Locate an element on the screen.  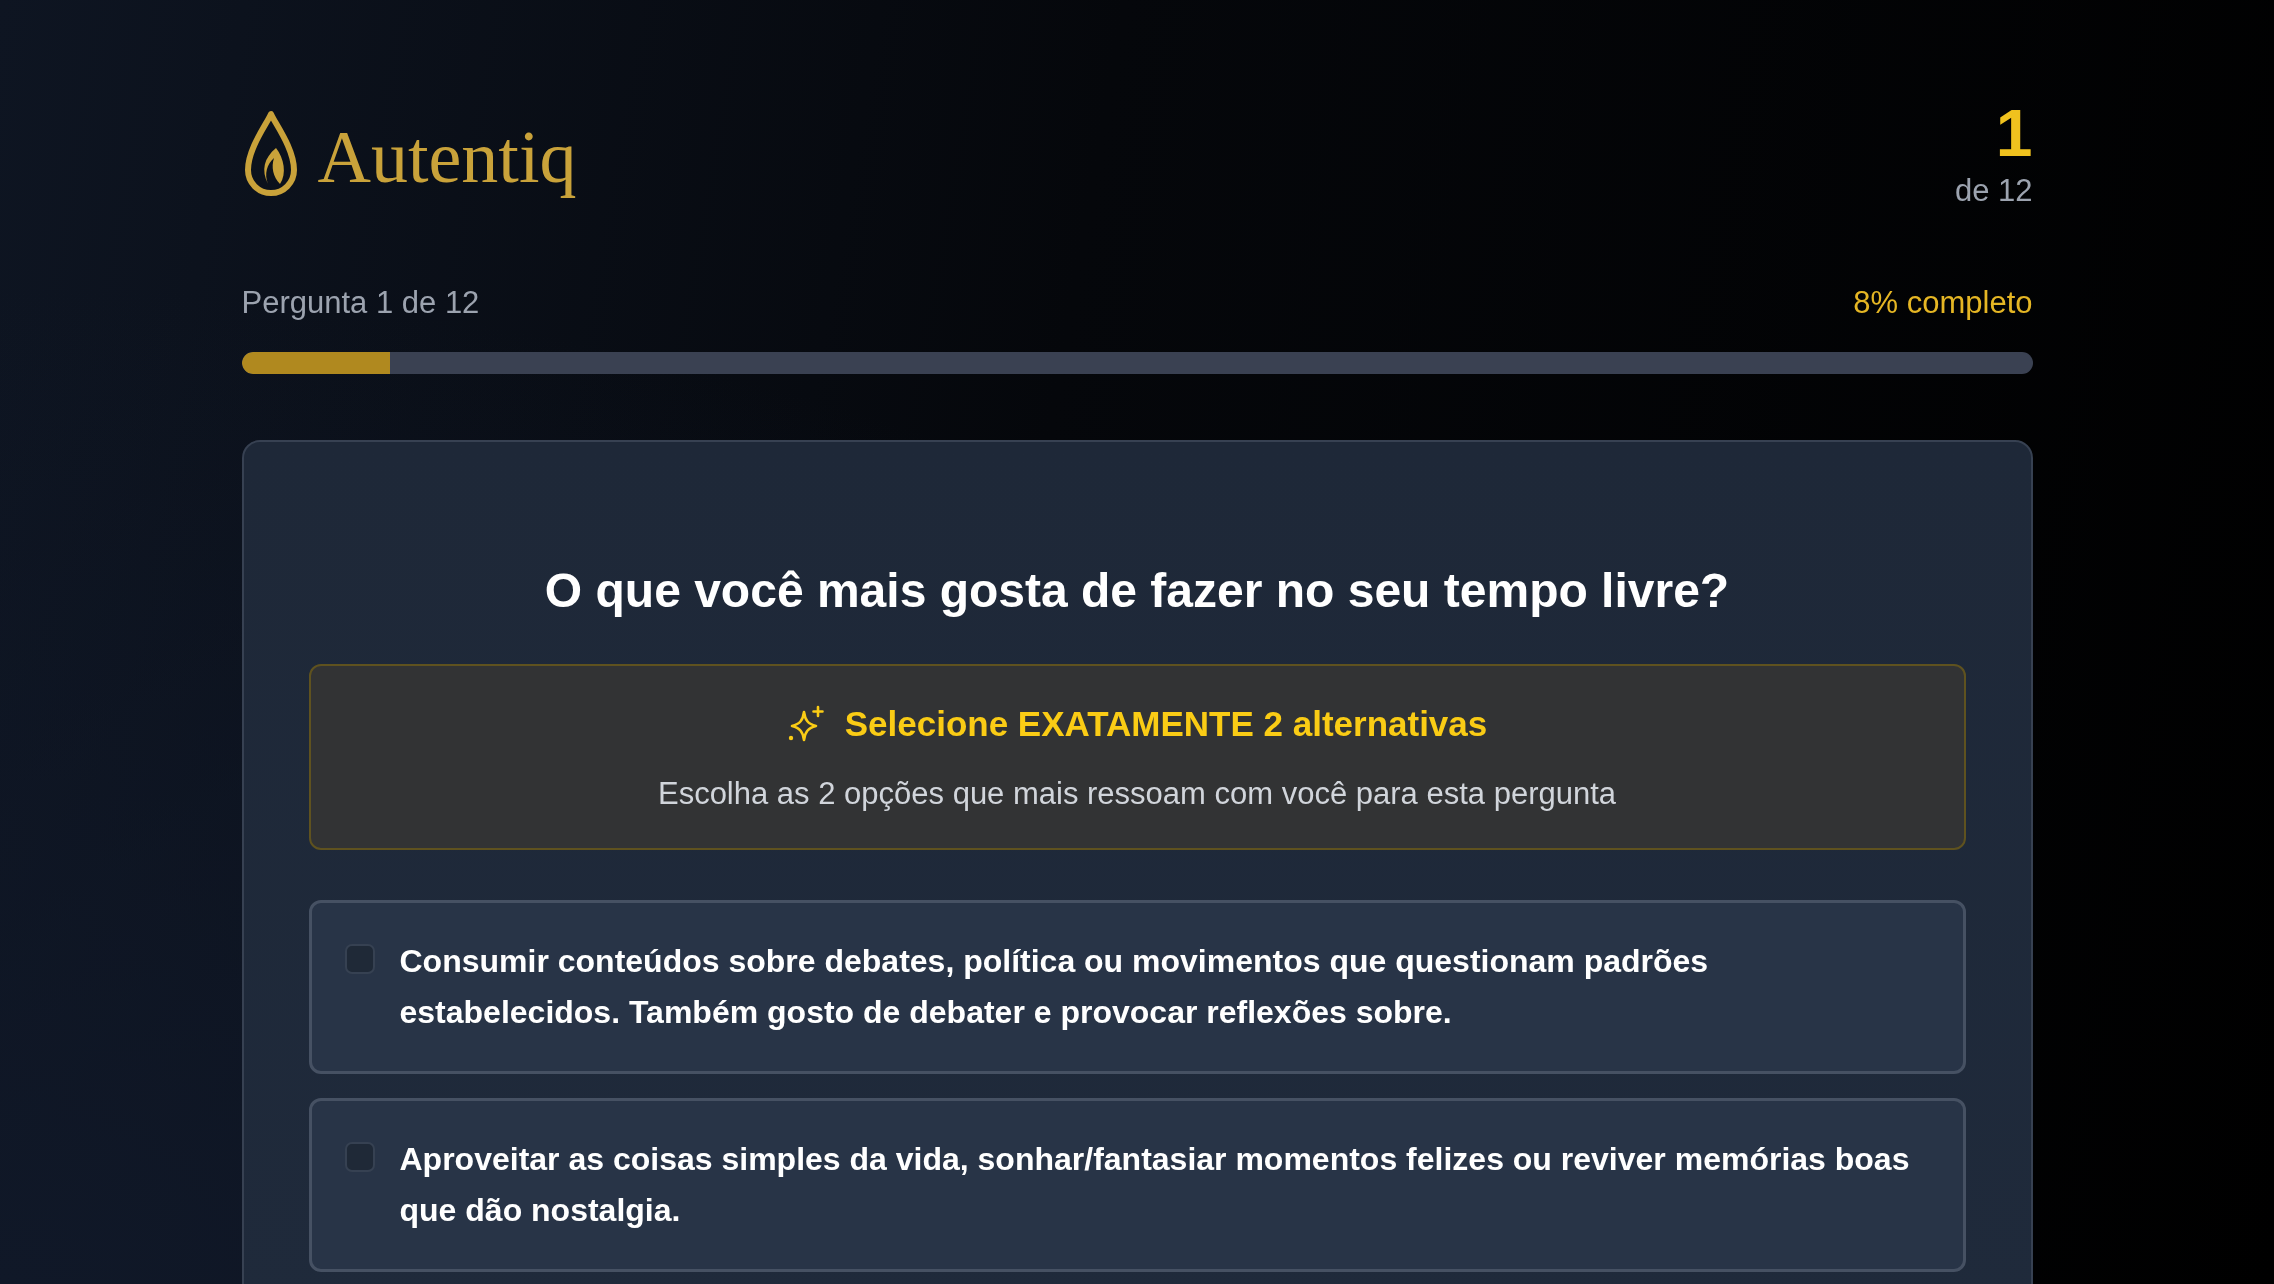
option-text: Aproveitar as coisas simples da vida, sonhar/fantasiar momentos felizes ou reviver memórias boas que dão nostalgia. is located at coordinates (1155, 1185).